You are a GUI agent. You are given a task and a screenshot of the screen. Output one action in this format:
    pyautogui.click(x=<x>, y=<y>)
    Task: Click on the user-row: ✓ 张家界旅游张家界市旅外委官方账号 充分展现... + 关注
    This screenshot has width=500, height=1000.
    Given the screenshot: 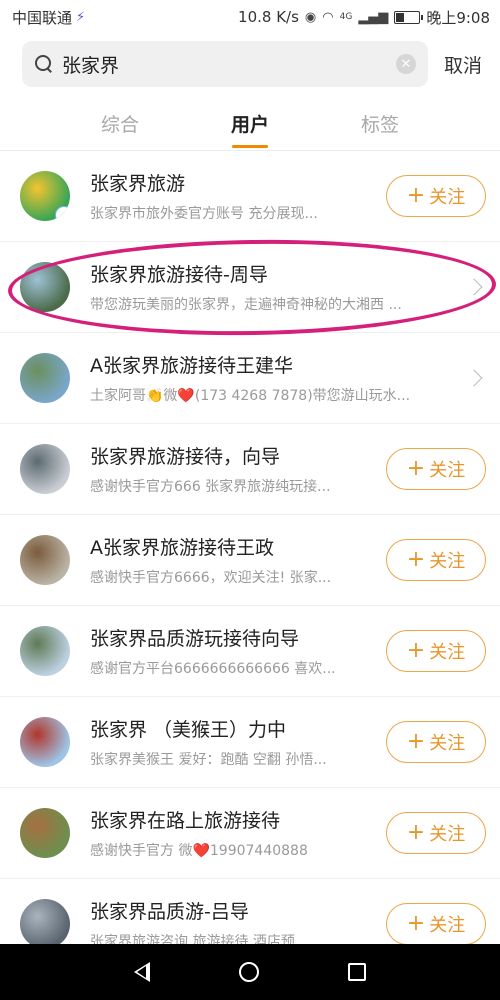 What is the action you would take?
    pyautogui.click(x=250, y=196)
    